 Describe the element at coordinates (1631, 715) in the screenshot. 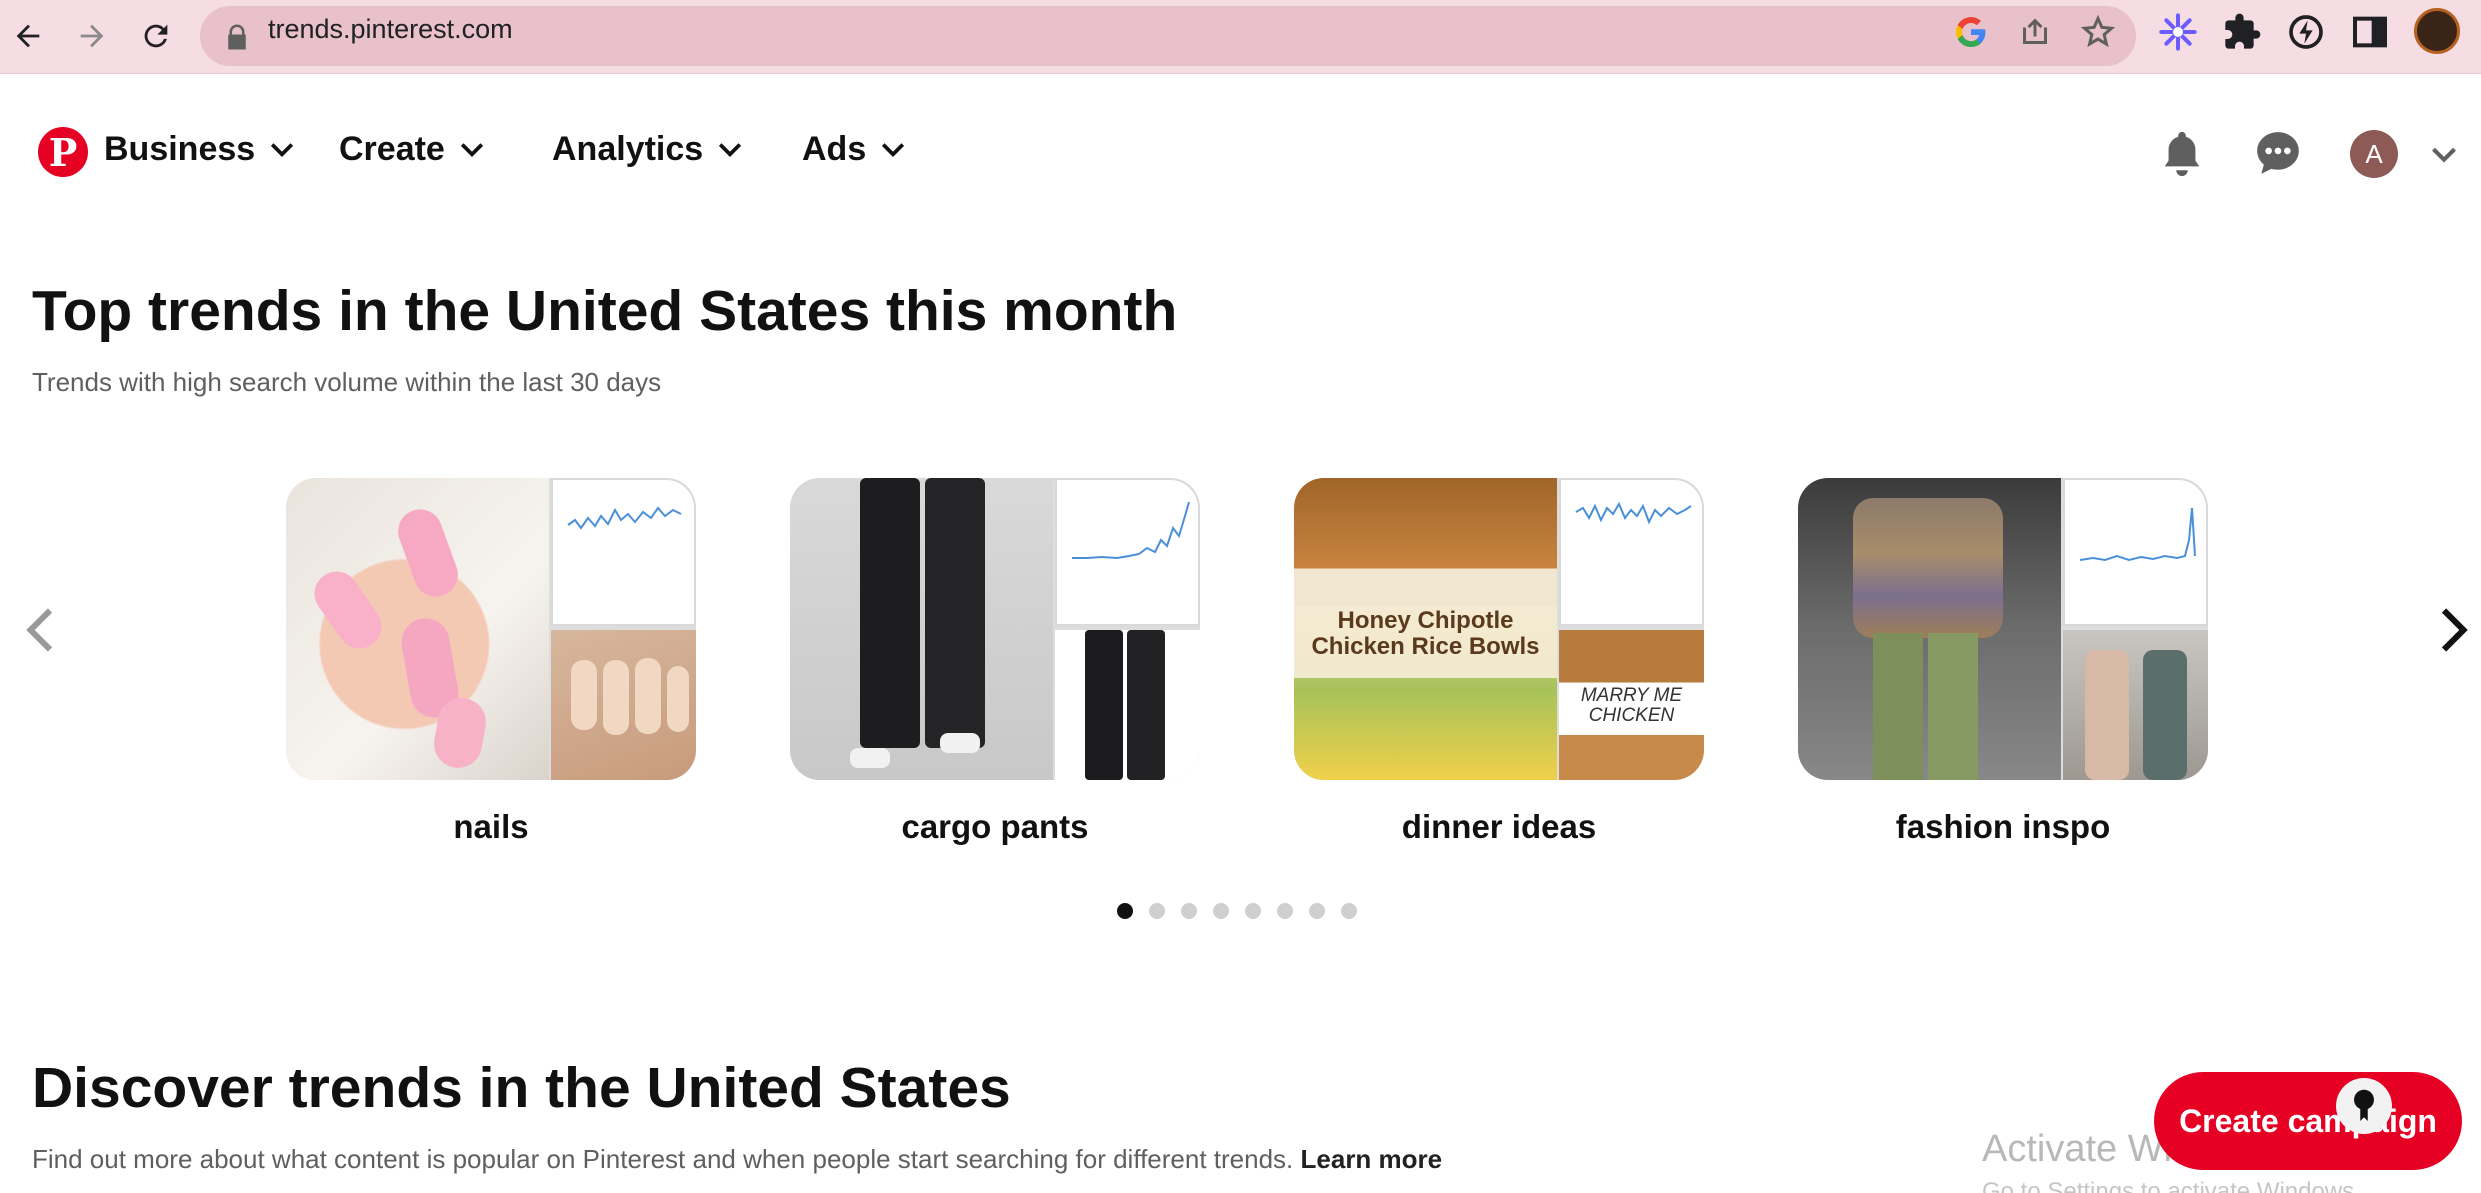

I see `dinner-thumb-line2: CHICKEN` at that location.